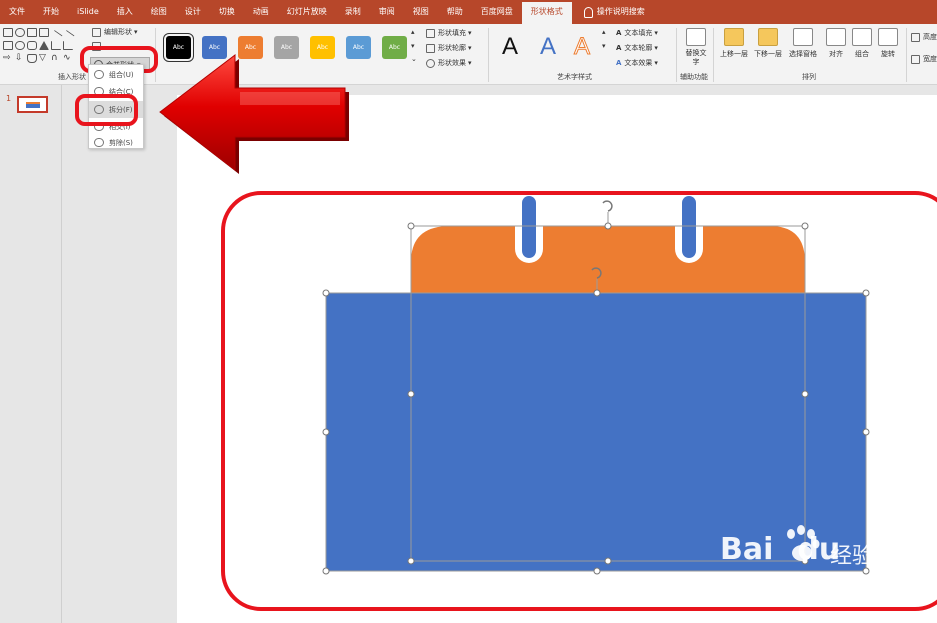 The width and height of the screenshot is (937, 623). What do you see at coordinates (252, 112) in the screenshot?
I see `red-arrow-icon` at bounding box center [252, 112].